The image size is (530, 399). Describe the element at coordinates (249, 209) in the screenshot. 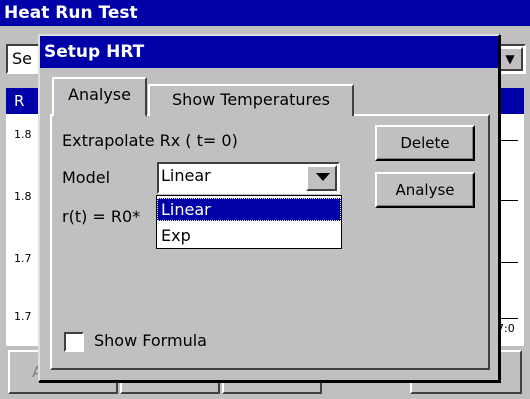

I see `model-option-linear: Linear` at that location.